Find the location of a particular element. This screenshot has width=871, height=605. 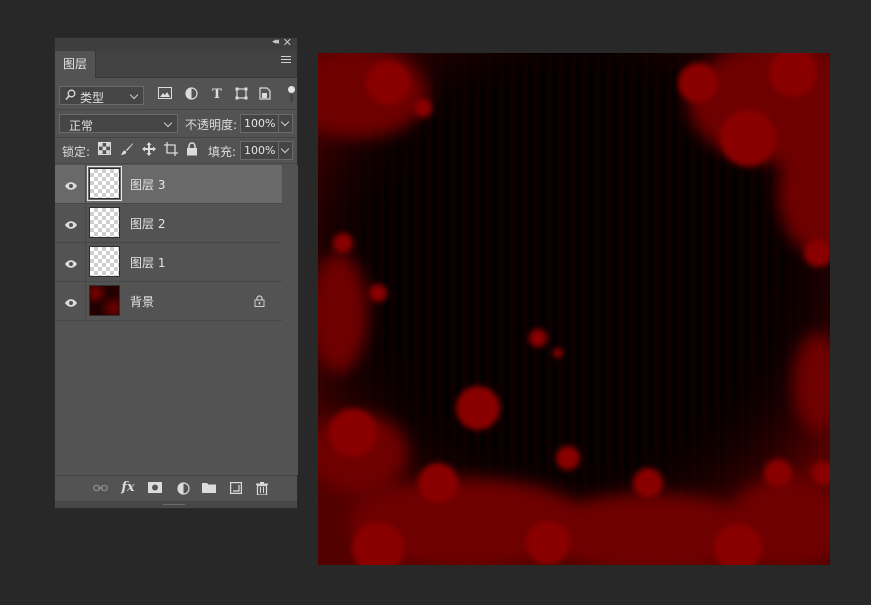

adjustment-layer-icon is located at coordinates (183, 489).